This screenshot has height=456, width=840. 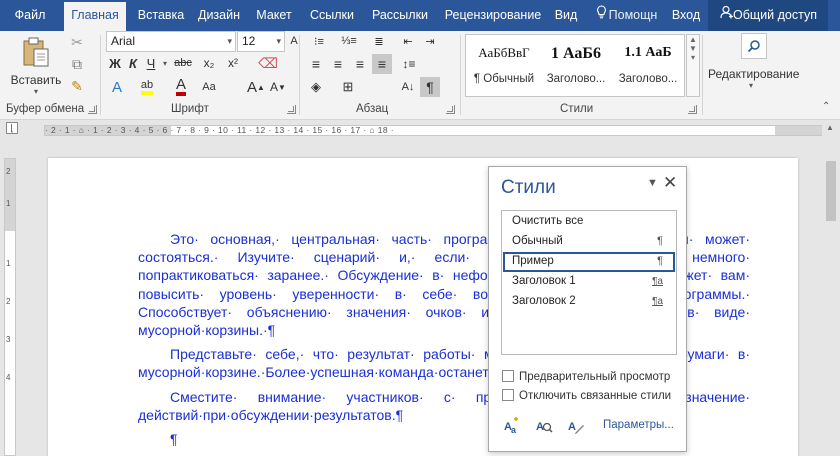 What do you see at coordinates (10, 307) in the screenshot?
I see `vertical-ruler: 2 1 1 2 3 4` at bounding box center [10, 307].